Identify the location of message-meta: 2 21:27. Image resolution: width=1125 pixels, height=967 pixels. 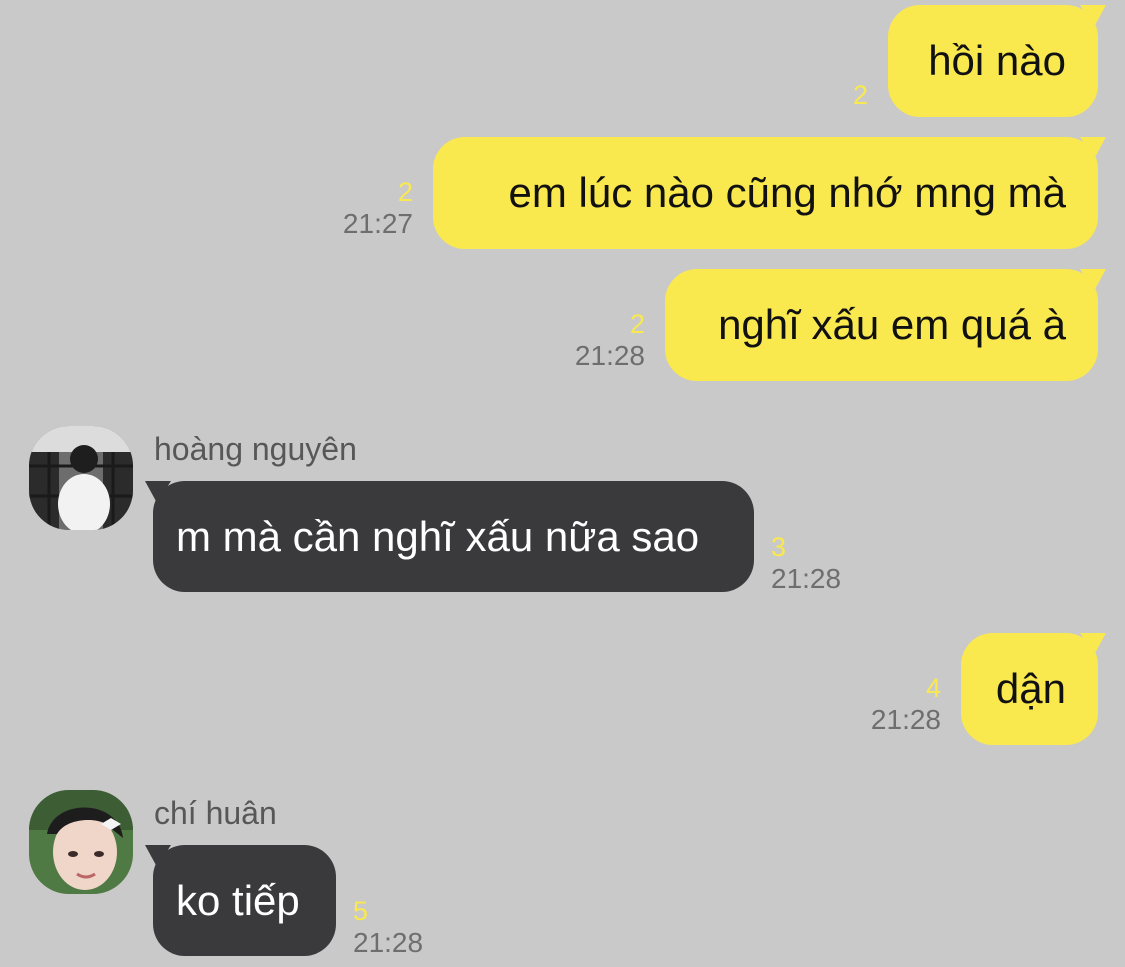
(378, 209).